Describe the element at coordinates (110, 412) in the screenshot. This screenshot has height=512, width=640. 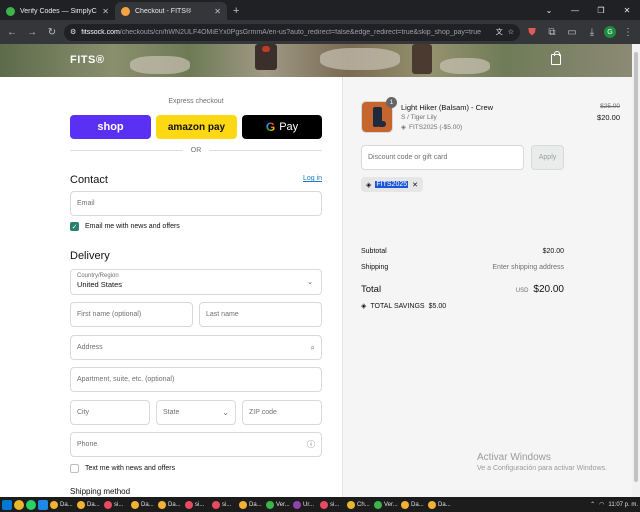
I see `city-field: City` at that location.